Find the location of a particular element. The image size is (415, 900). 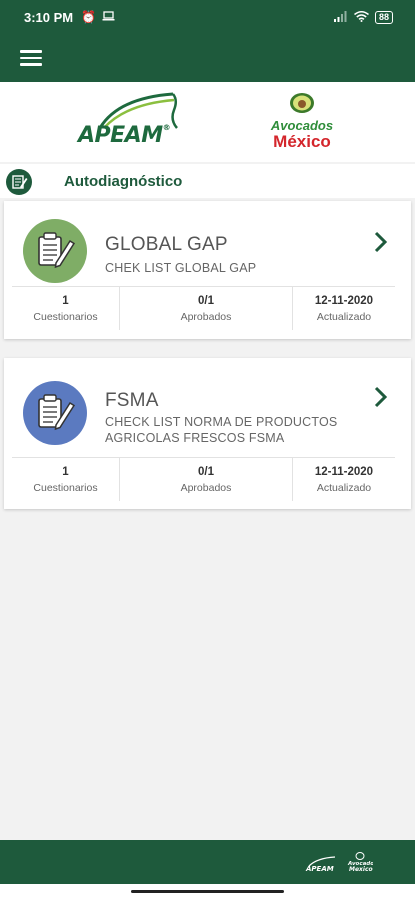

svg-text: Mexico is located at coordinates (361, 869).